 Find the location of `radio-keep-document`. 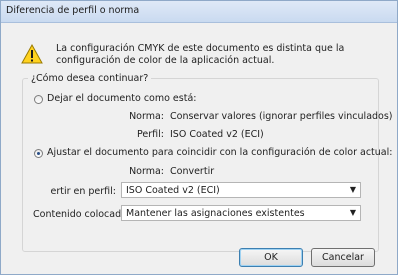

radio-keep-document is located at coordinates (38, 99).